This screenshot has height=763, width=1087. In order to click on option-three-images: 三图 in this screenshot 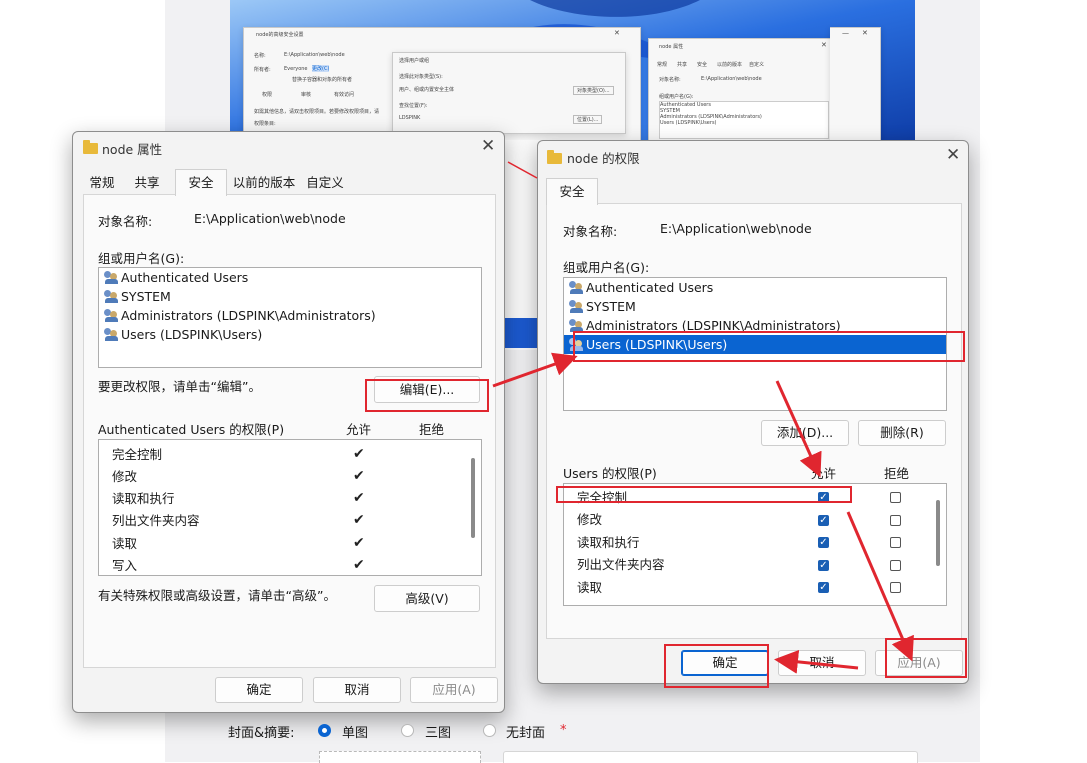, I will do `click(438, 733)`.